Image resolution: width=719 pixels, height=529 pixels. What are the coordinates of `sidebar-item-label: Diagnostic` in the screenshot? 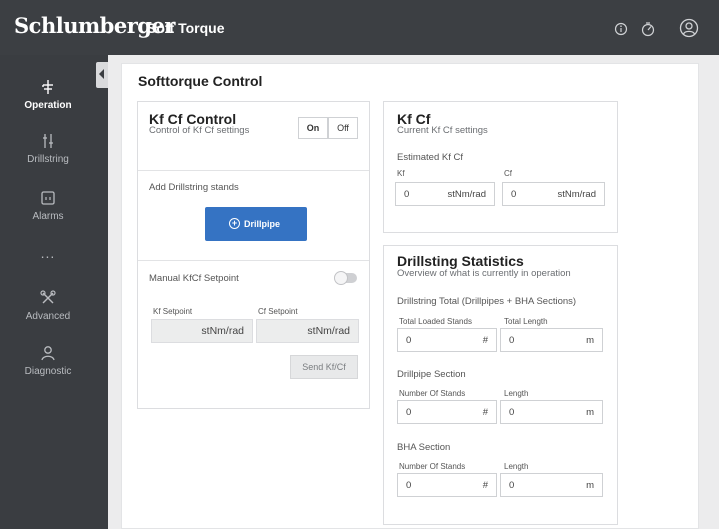 It's located at (48, 371).